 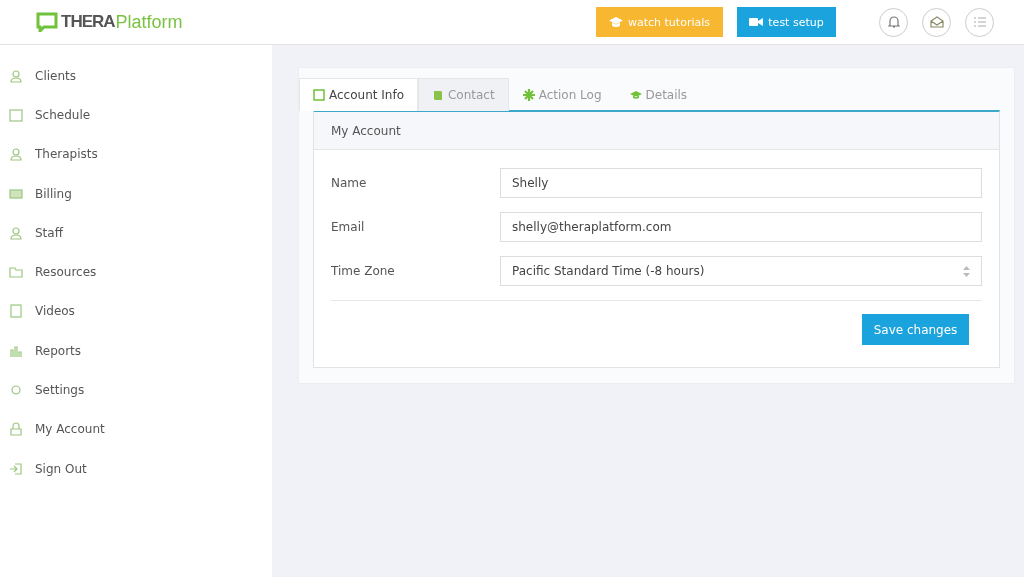 I want to click on list-button, so click(x=979, y=22).